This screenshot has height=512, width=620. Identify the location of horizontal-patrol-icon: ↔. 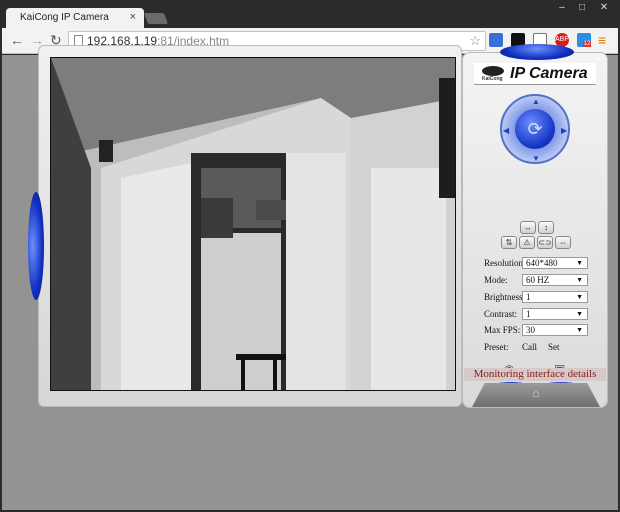
(528, 227).